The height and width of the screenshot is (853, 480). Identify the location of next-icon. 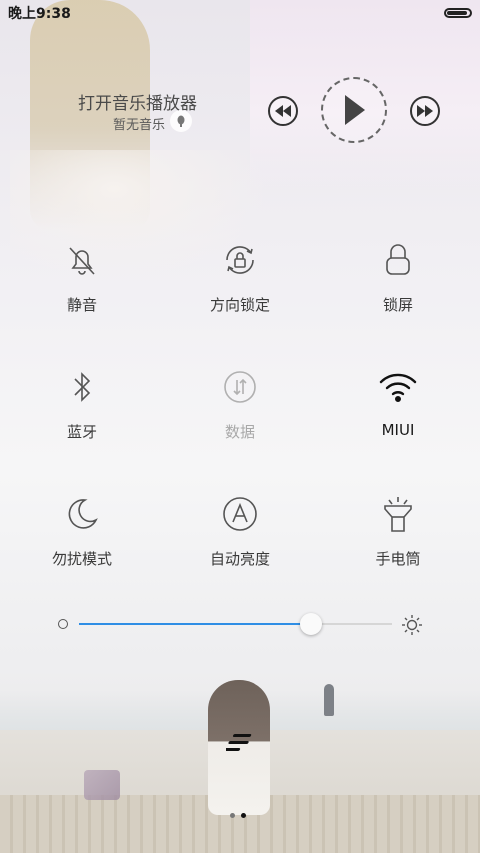
(425, 111).